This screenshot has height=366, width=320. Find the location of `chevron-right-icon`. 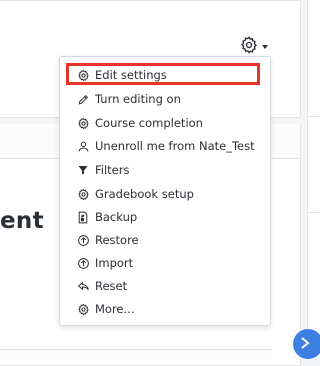

chevron-right-icon is located at coordinates (305, 344).